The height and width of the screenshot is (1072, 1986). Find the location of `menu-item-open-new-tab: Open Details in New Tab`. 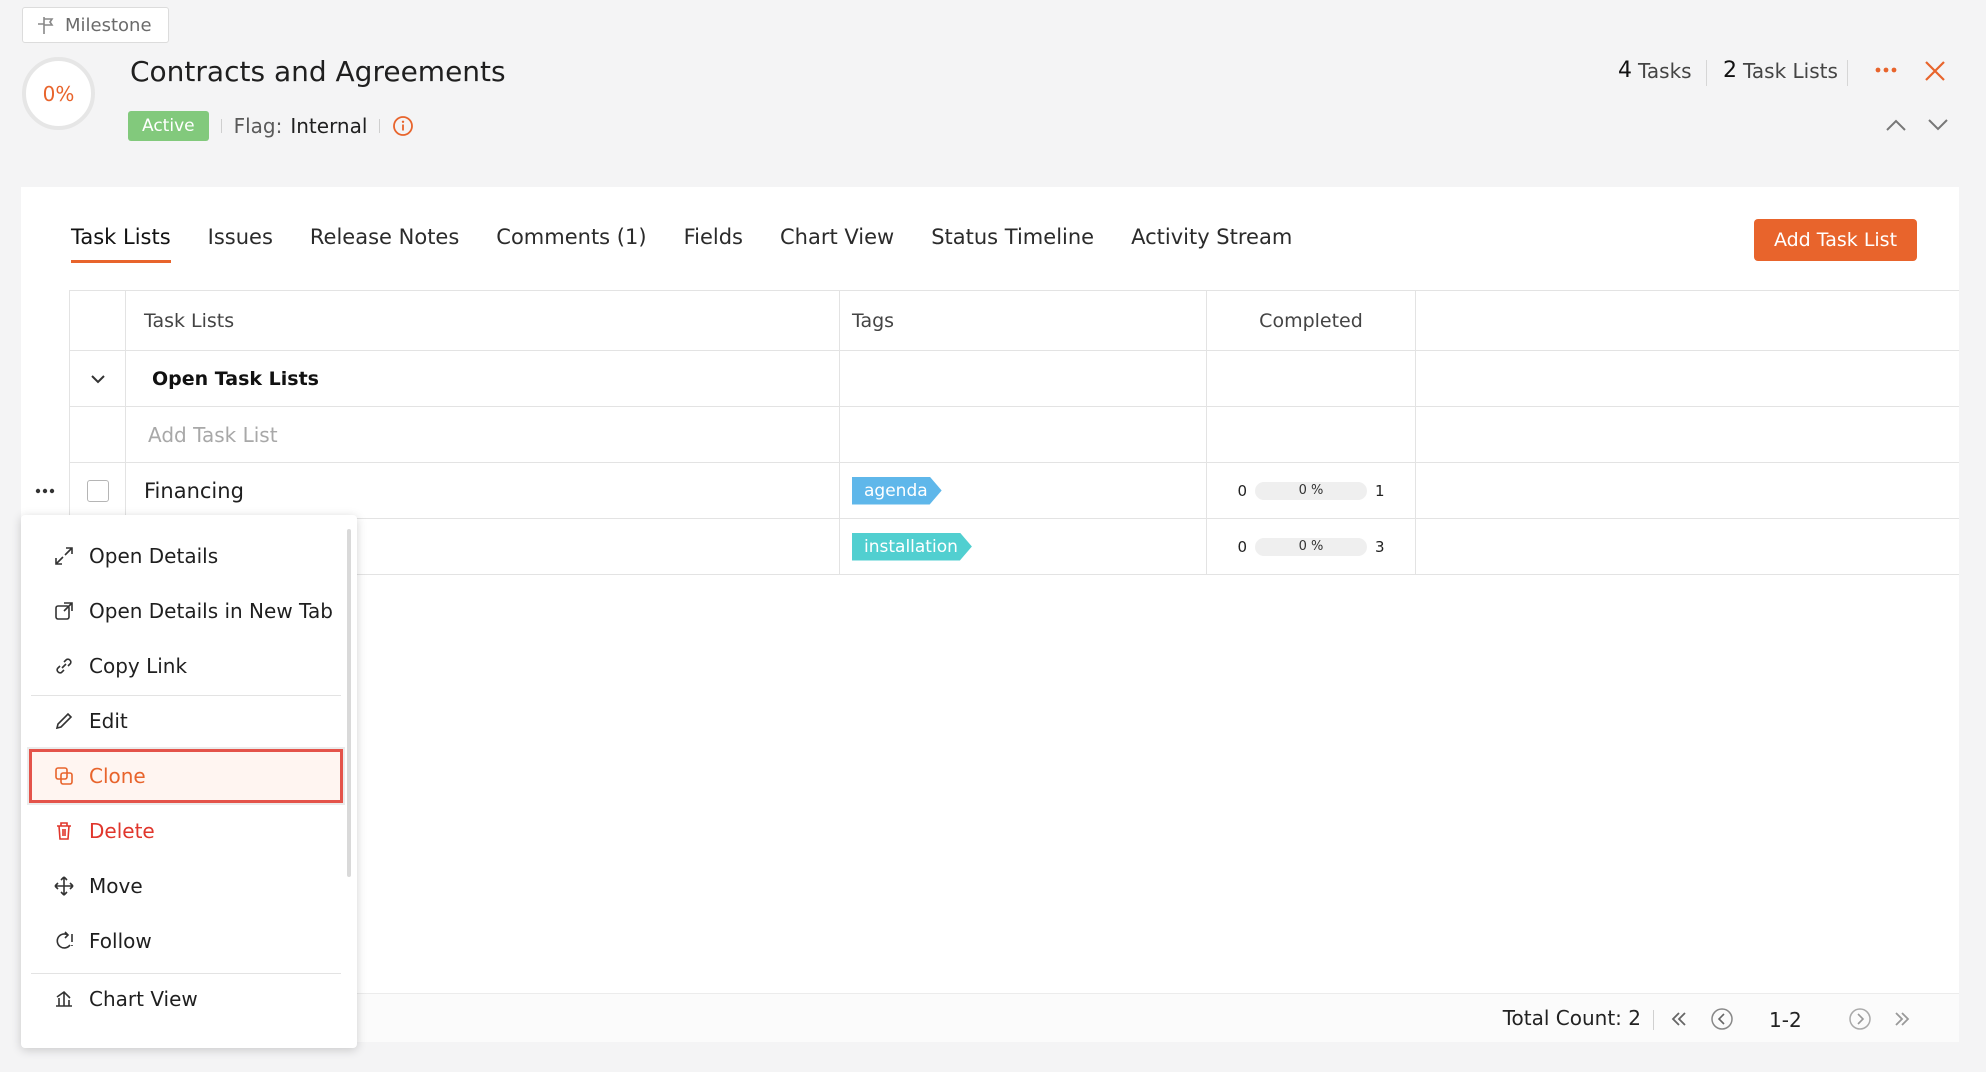

menu-item-open-new-tab: Open Details in New Tab is located at coordinates (186, 611).